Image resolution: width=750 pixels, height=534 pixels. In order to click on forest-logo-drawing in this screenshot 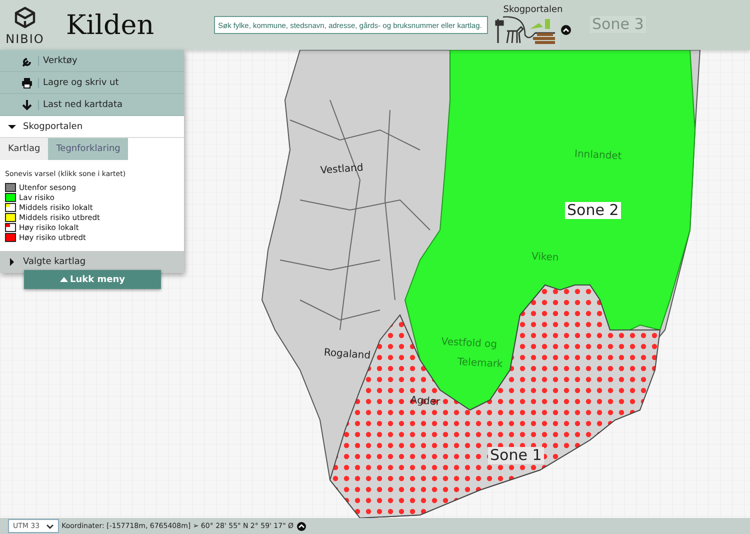, I will do `click(526, 30)`.